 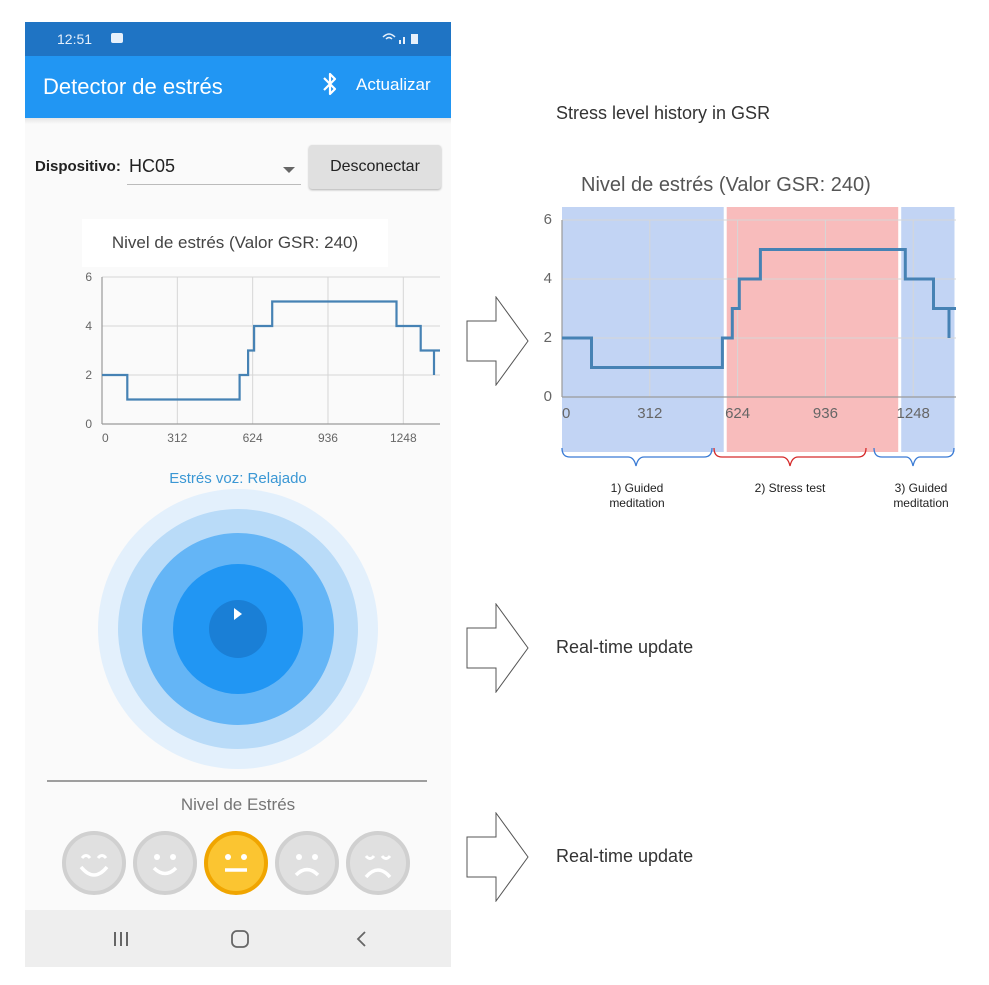 I want to click on sad-face-icon, so click(x=307, y=863).